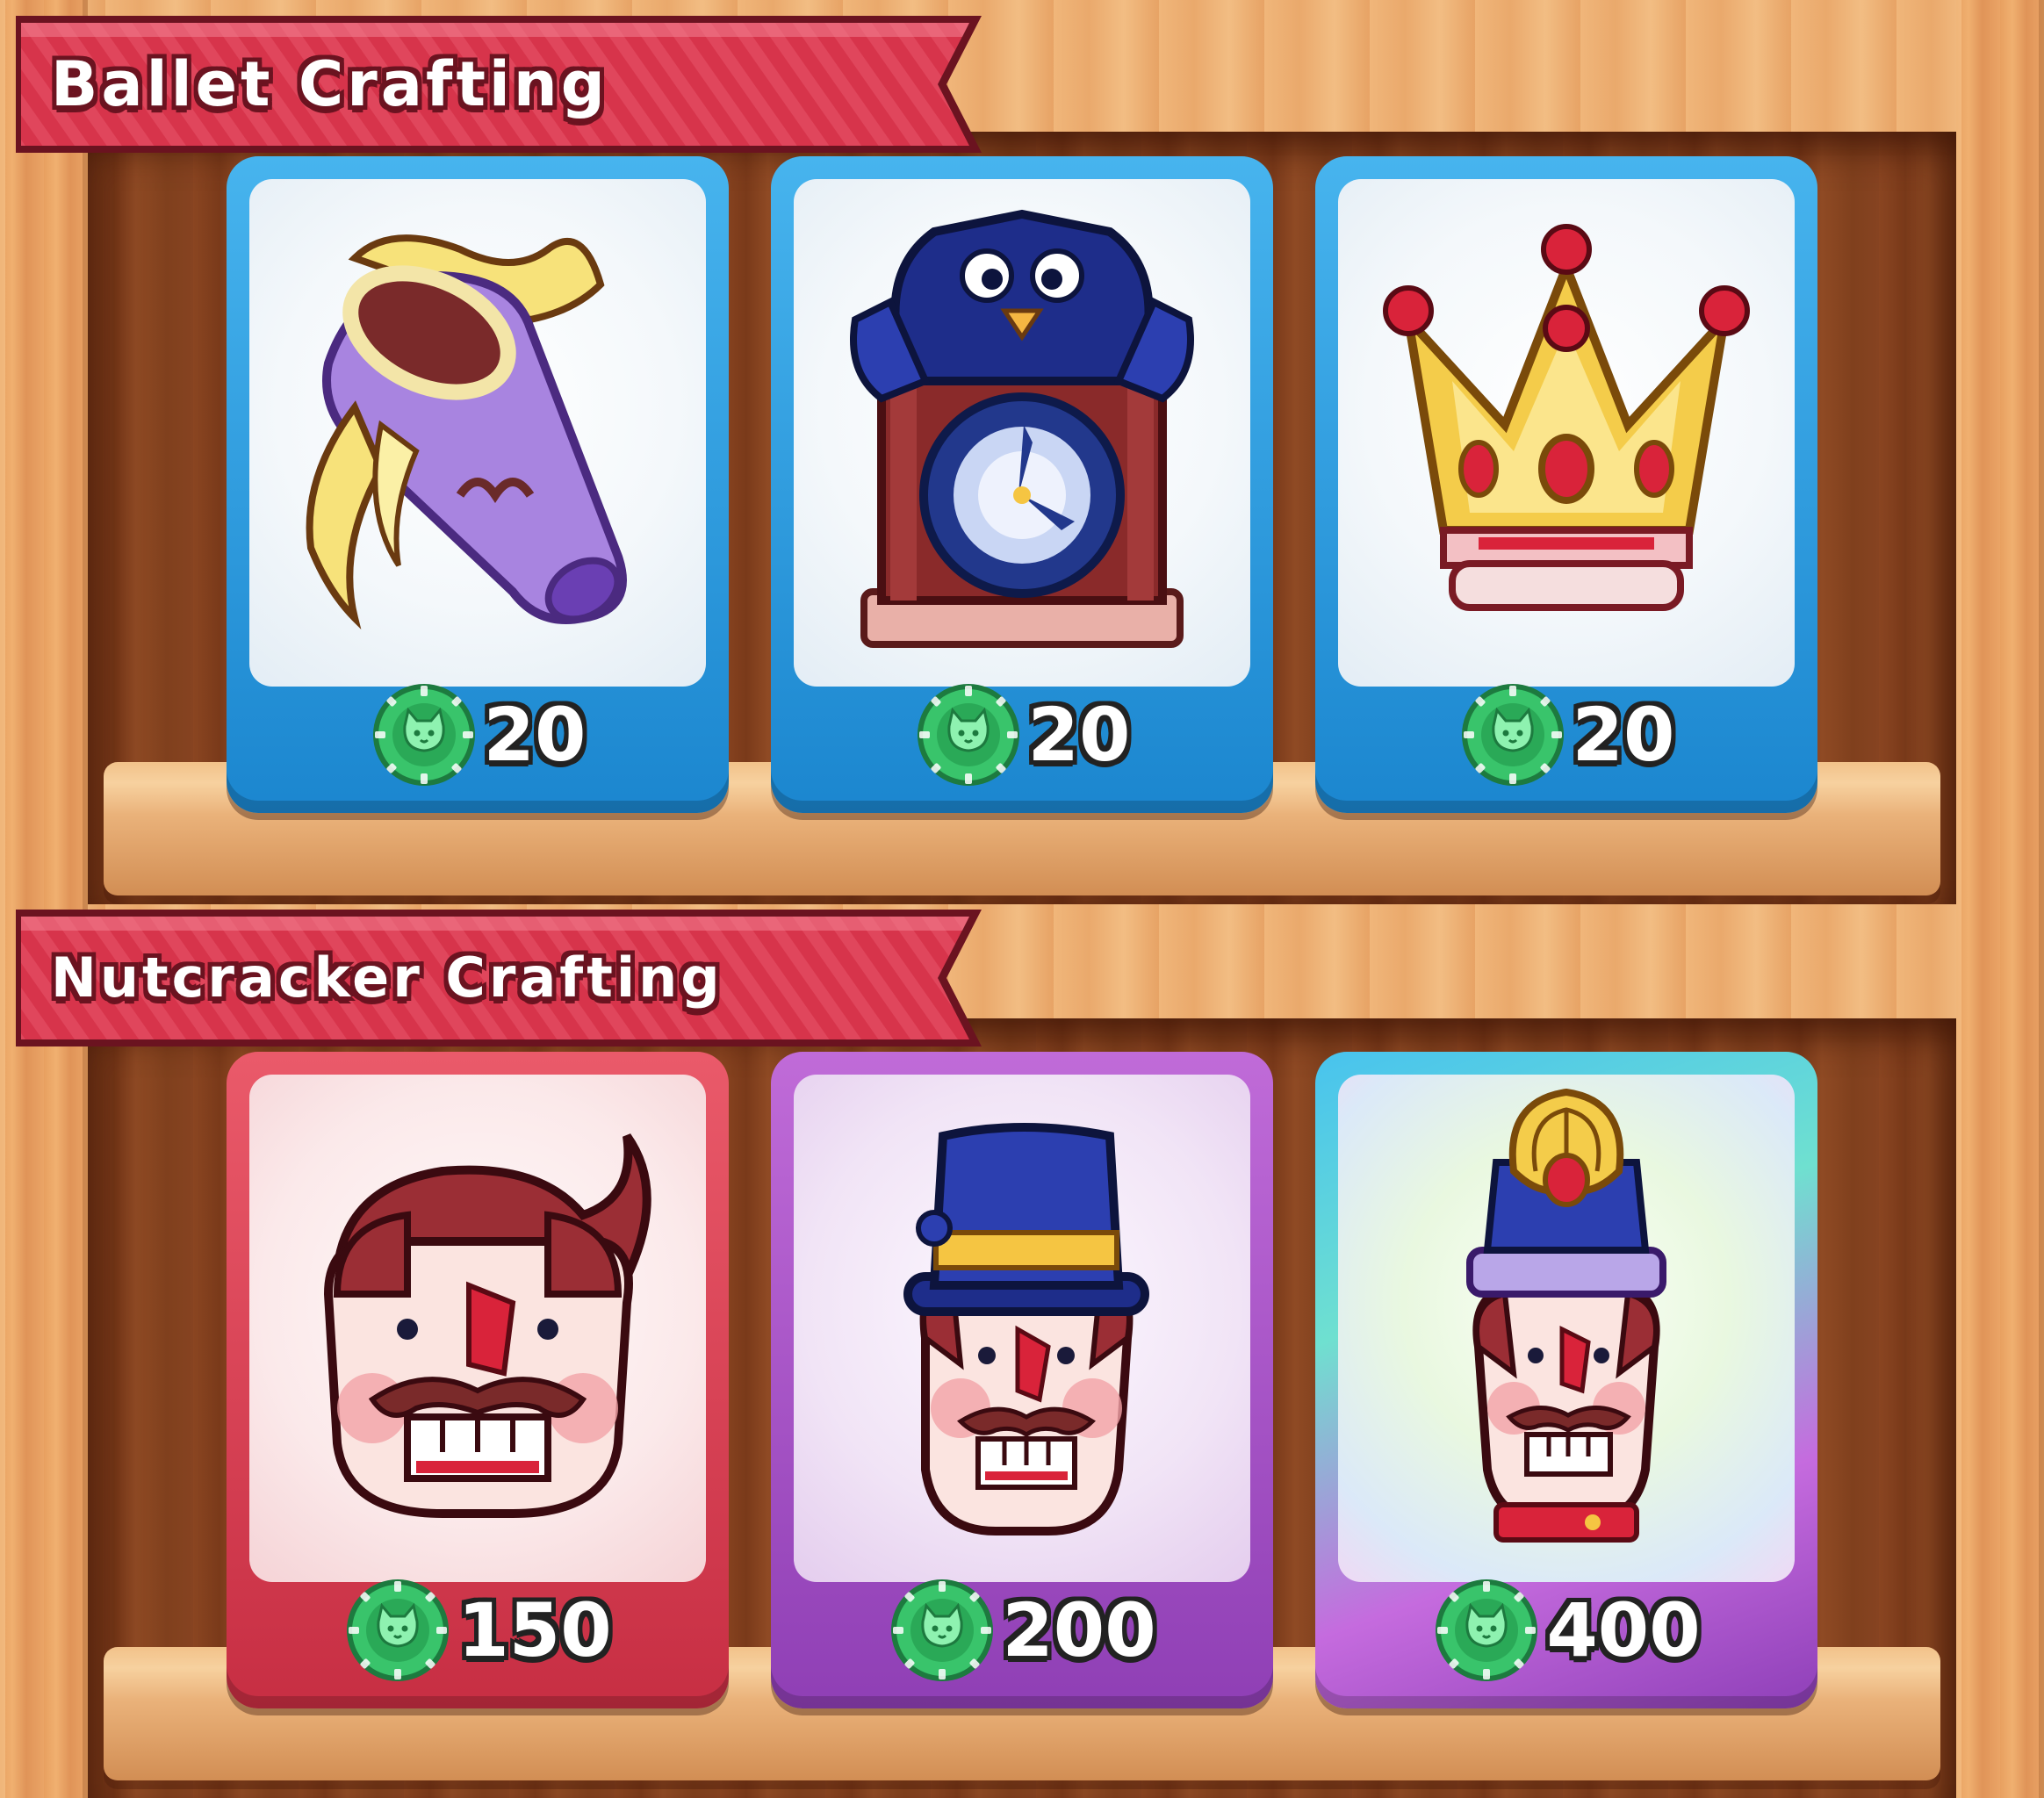 This screenshot has width=2044, height=1798. I want to click on item-card-nutcracker-head: 150, so click(478, 1380).